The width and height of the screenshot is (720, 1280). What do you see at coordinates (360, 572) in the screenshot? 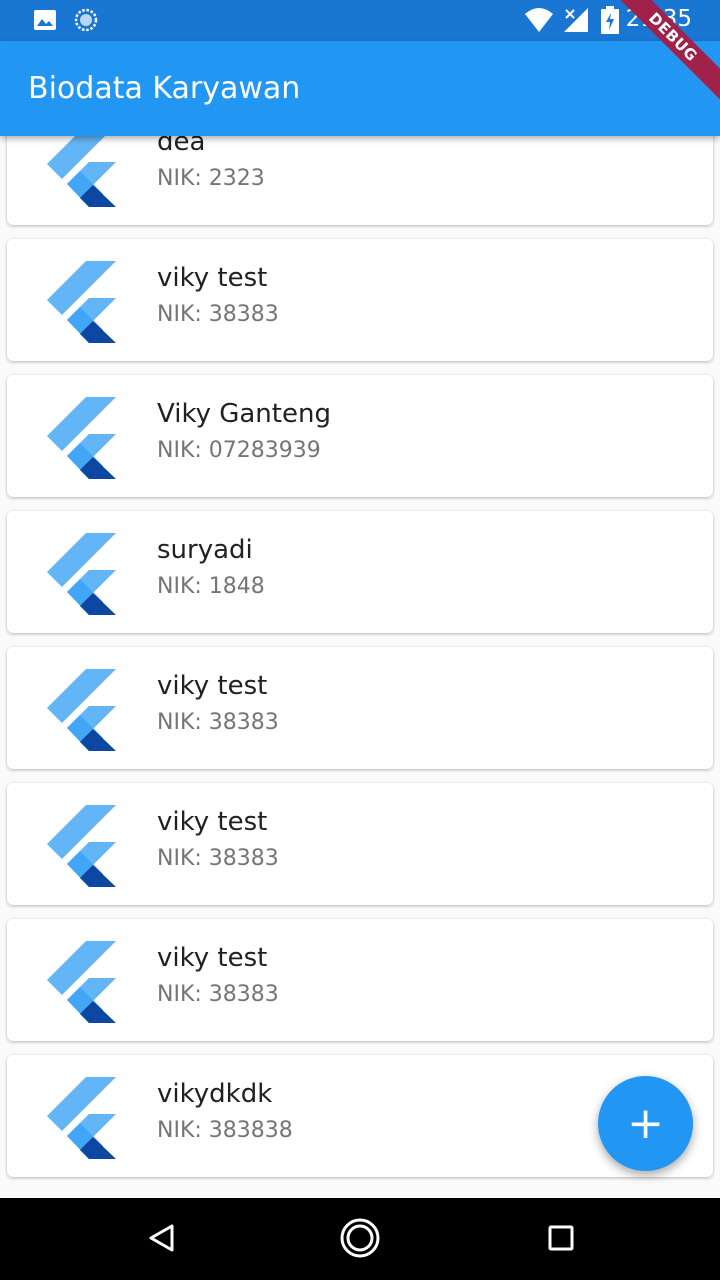
I see `employee-card: suryadi NIK: 1848` at bounding box center [360, 572].